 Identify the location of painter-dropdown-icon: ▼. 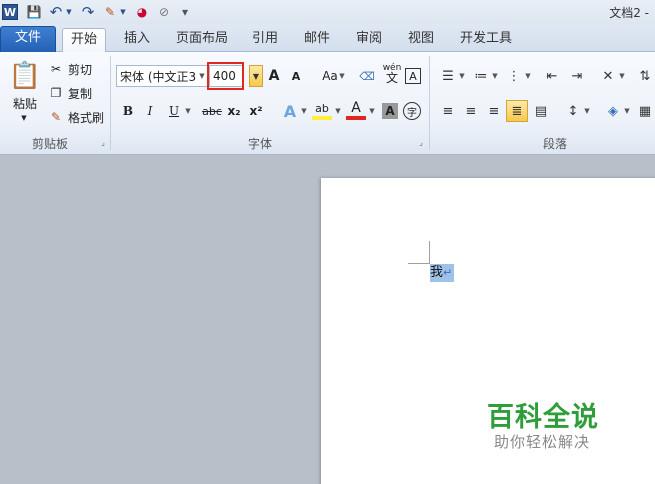
(123, 12).